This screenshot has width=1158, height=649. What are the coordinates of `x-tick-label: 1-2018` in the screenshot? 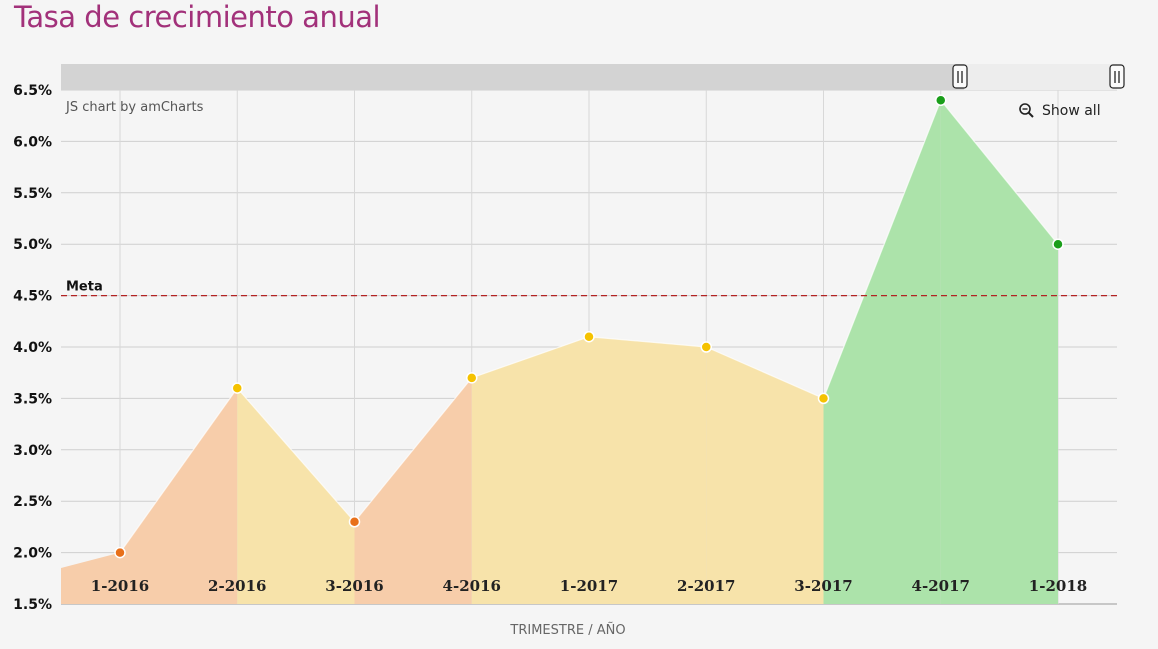 It's located at (1058, 586).